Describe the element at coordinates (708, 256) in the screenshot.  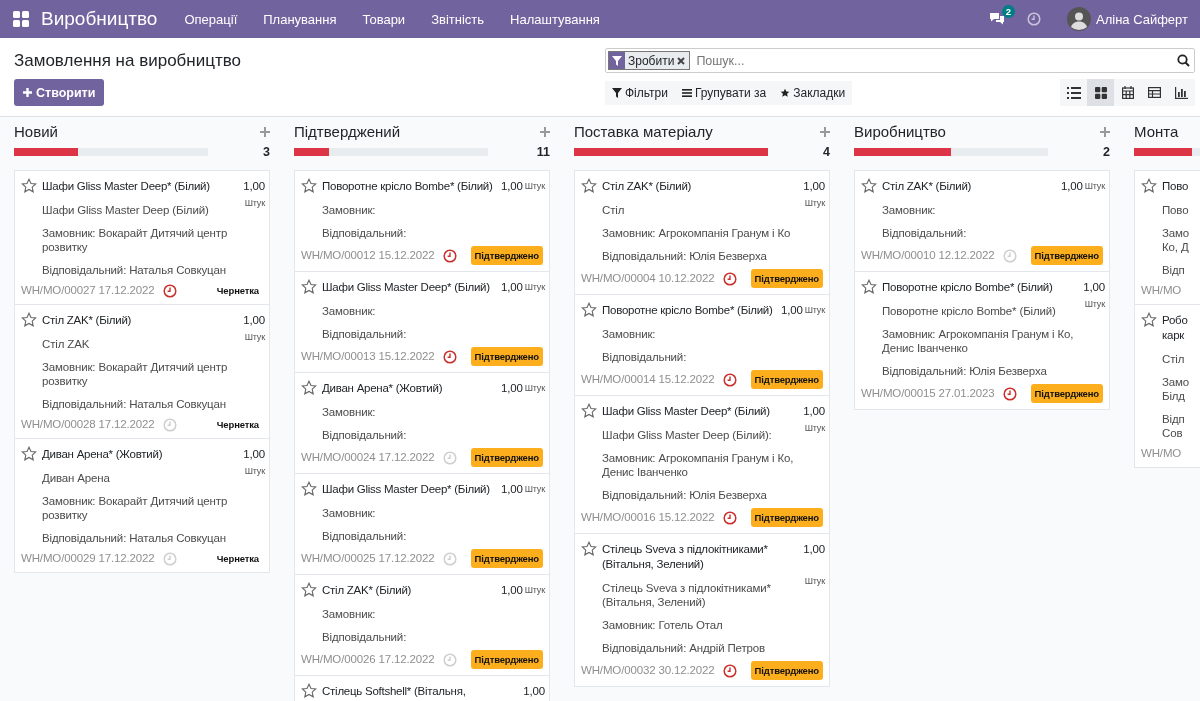
I see `responsible-field: Відповідальний: Юлія Безверха` at that location.